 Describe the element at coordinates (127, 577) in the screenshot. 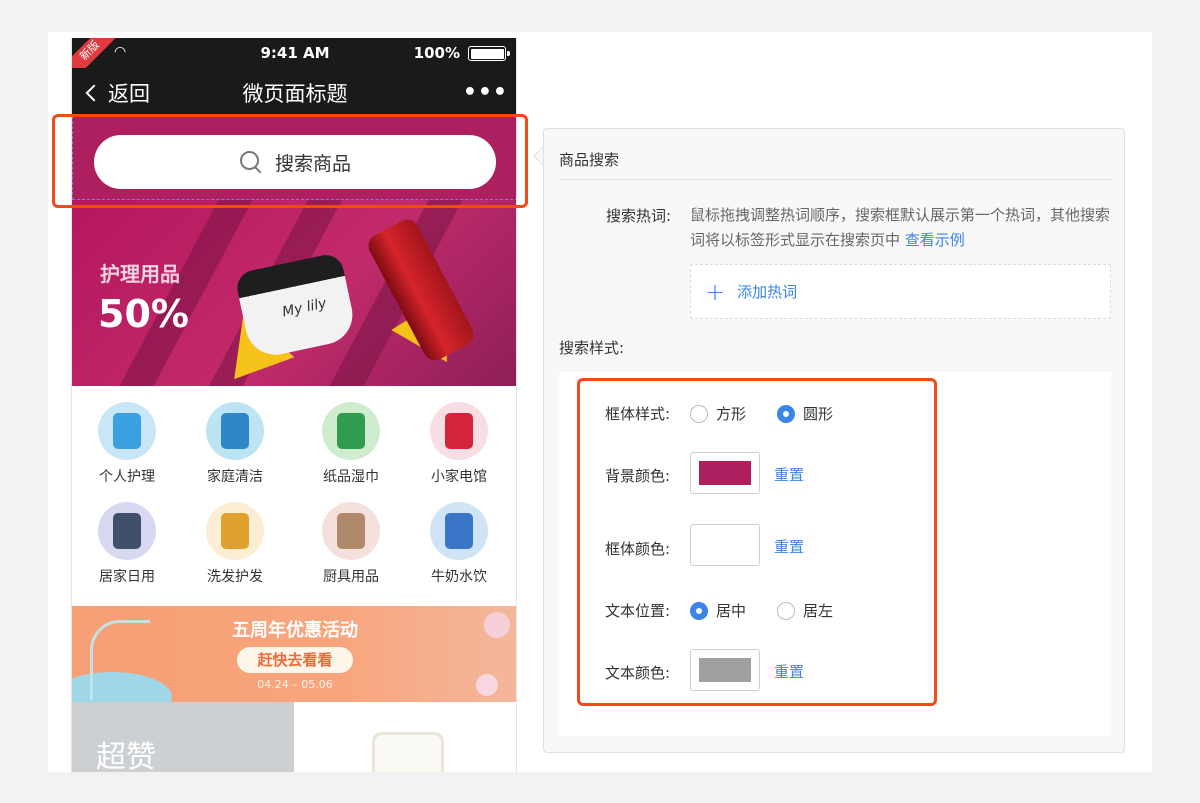

I see `category-label: 居家日用` at that location.